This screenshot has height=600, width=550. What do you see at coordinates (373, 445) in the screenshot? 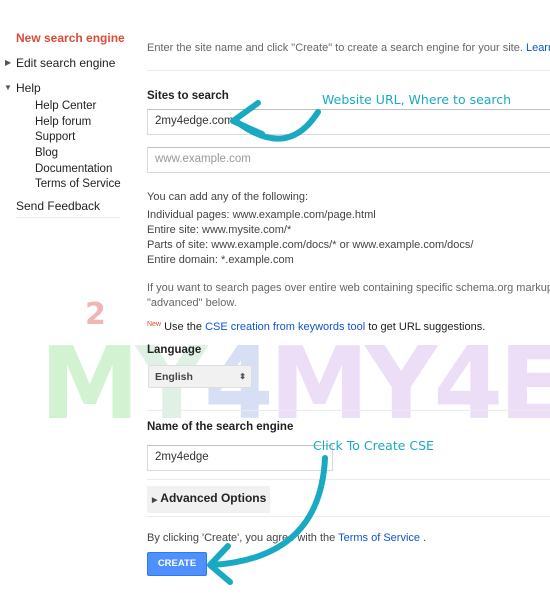
I see `annotation-create: Click To Create CSE` at bounding box center [373, 445].